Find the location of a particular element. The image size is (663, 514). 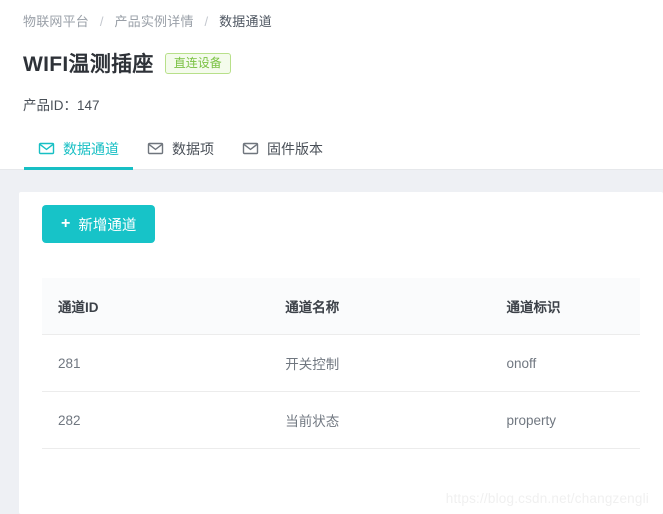

cell-channel-name: 开关控制 is located at coordinates (380, 363).